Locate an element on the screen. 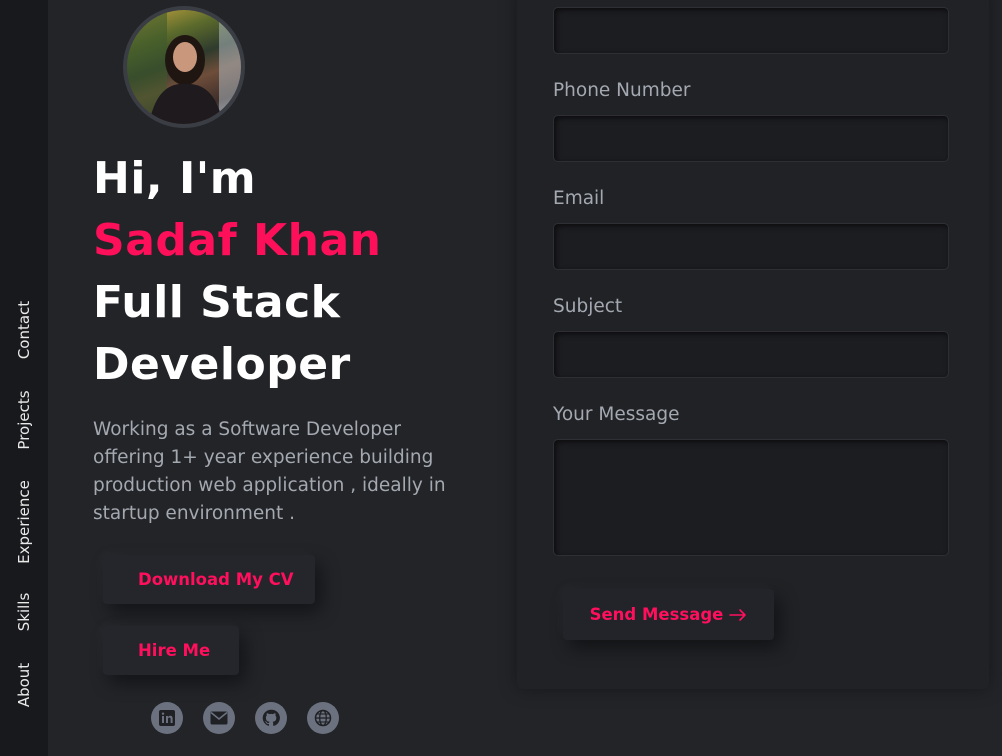 This screenshot has width=1002, height=756. side-navigation: Contact Projects Experience Skills About is located at coordinates (24, 378).